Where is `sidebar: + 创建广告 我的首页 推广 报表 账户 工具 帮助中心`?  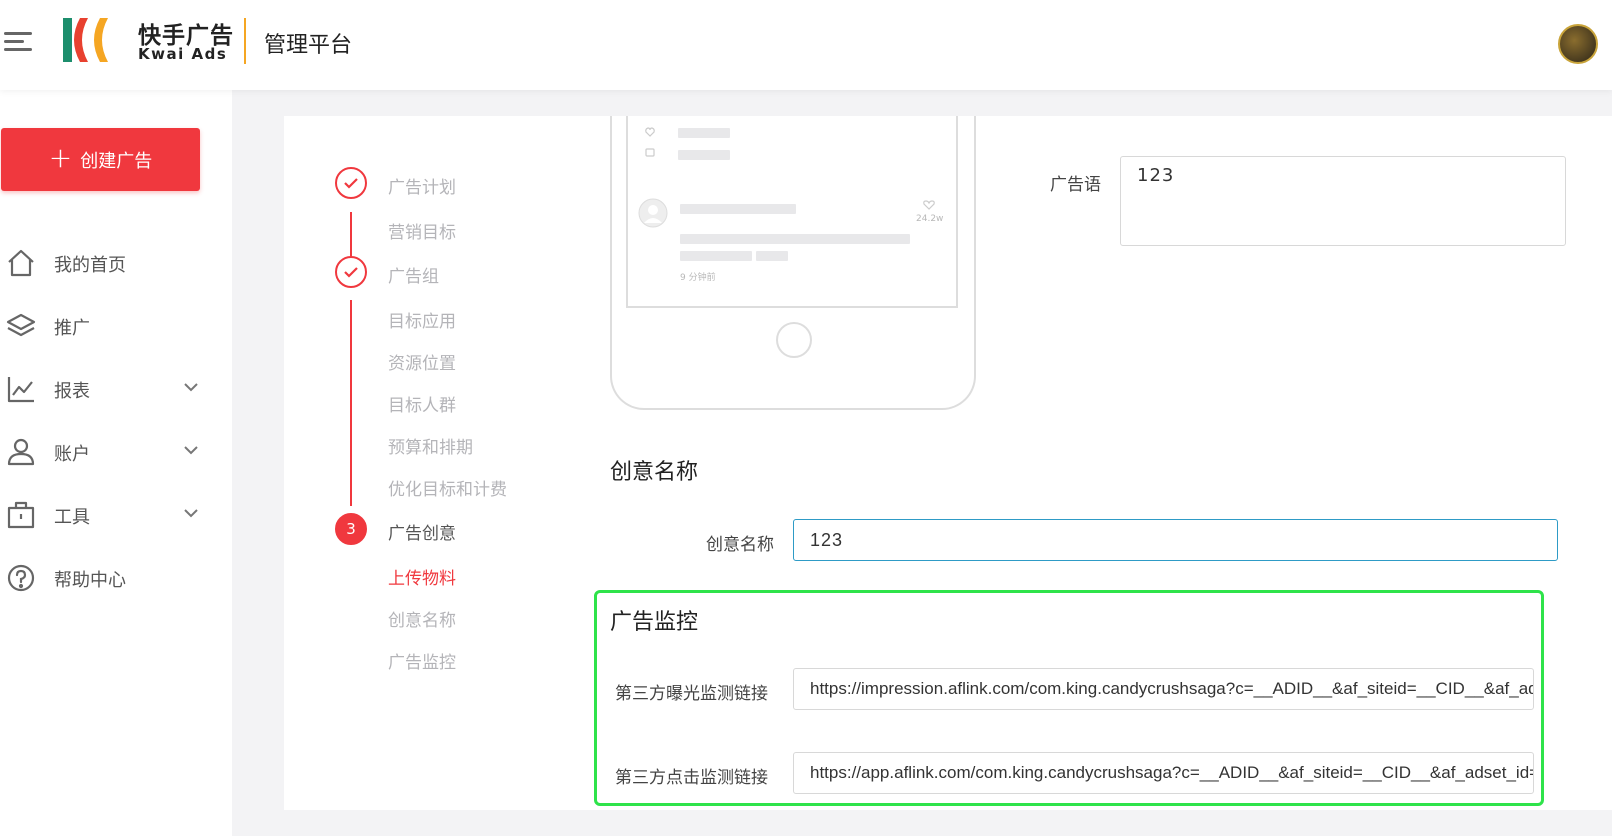
sidebar: + 创建广告 我的首页 推广 报表 账户 工具 帮助中心 is located at coordinates (116, 463).